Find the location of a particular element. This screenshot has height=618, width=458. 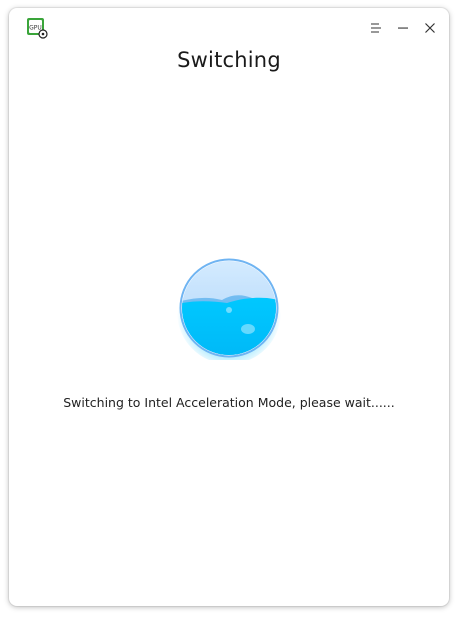

gpu-app-icon: GPU is located at coordinates (37, 28).